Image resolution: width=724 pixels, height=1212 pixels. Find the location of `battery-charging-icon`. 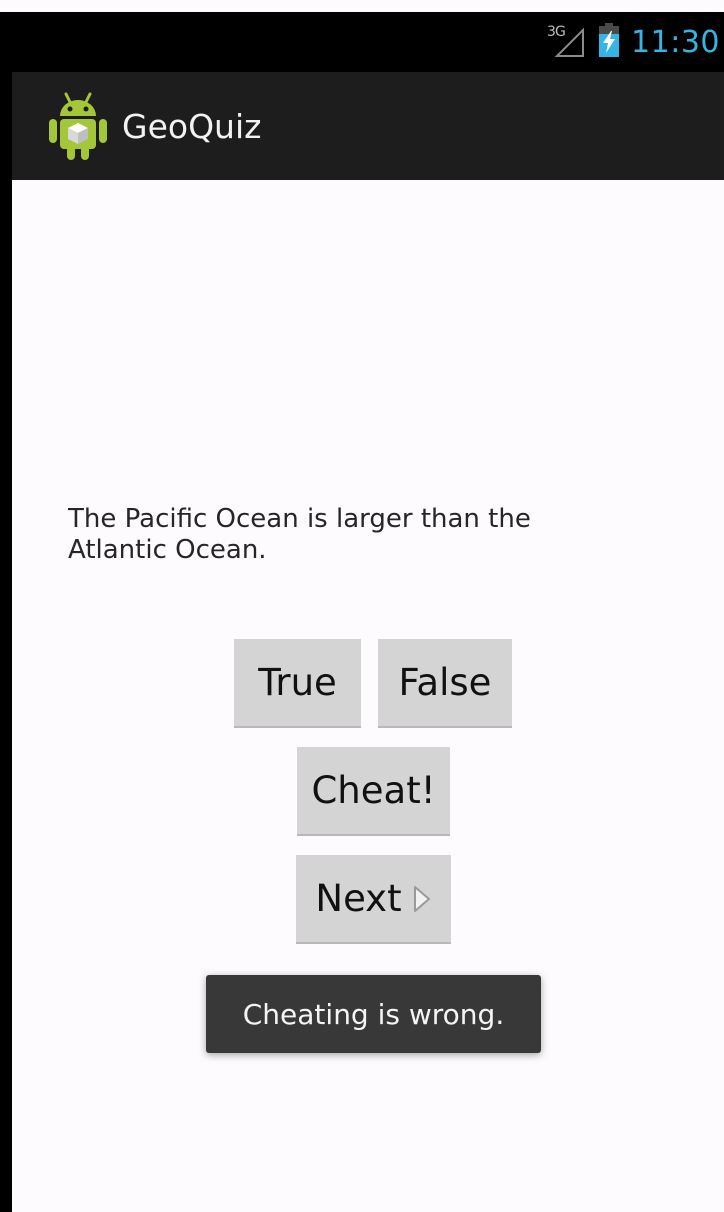

battery-charging-icon is located at coordinates (609, 42).